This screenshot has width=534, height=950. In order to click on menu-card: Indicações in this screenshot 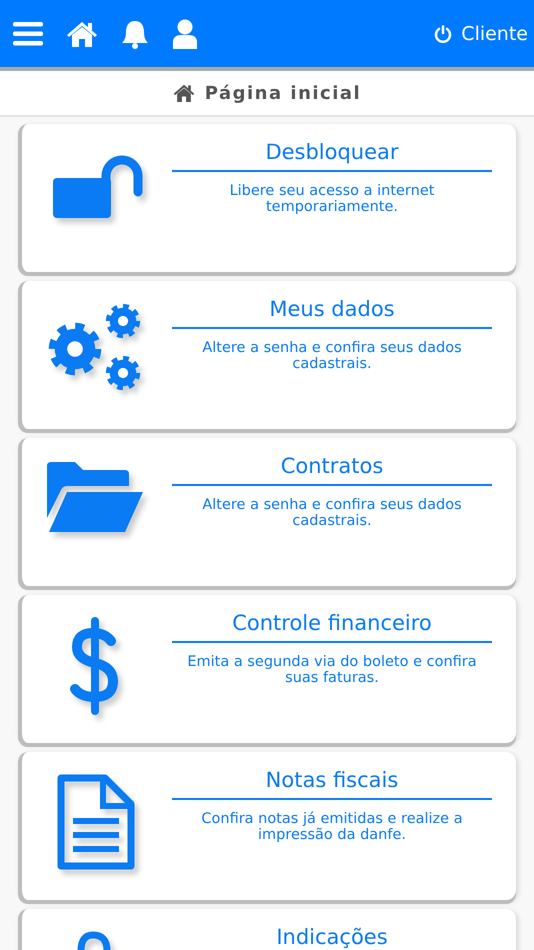, I will do `click(267, 929)`.